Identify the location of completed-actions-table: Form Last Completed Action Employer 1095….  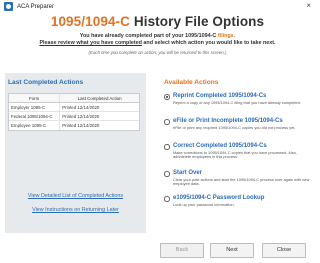
(74, 112).